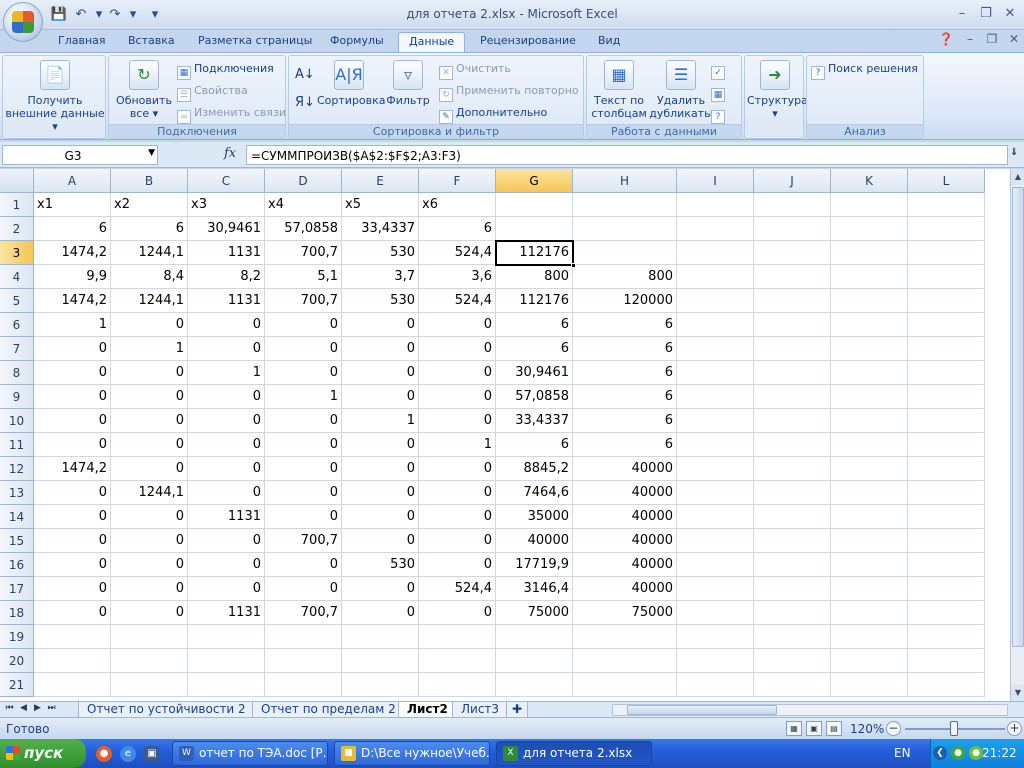 This screenshot has width=1024, height=768. I want to click on cell-l10, so click(946, 421).